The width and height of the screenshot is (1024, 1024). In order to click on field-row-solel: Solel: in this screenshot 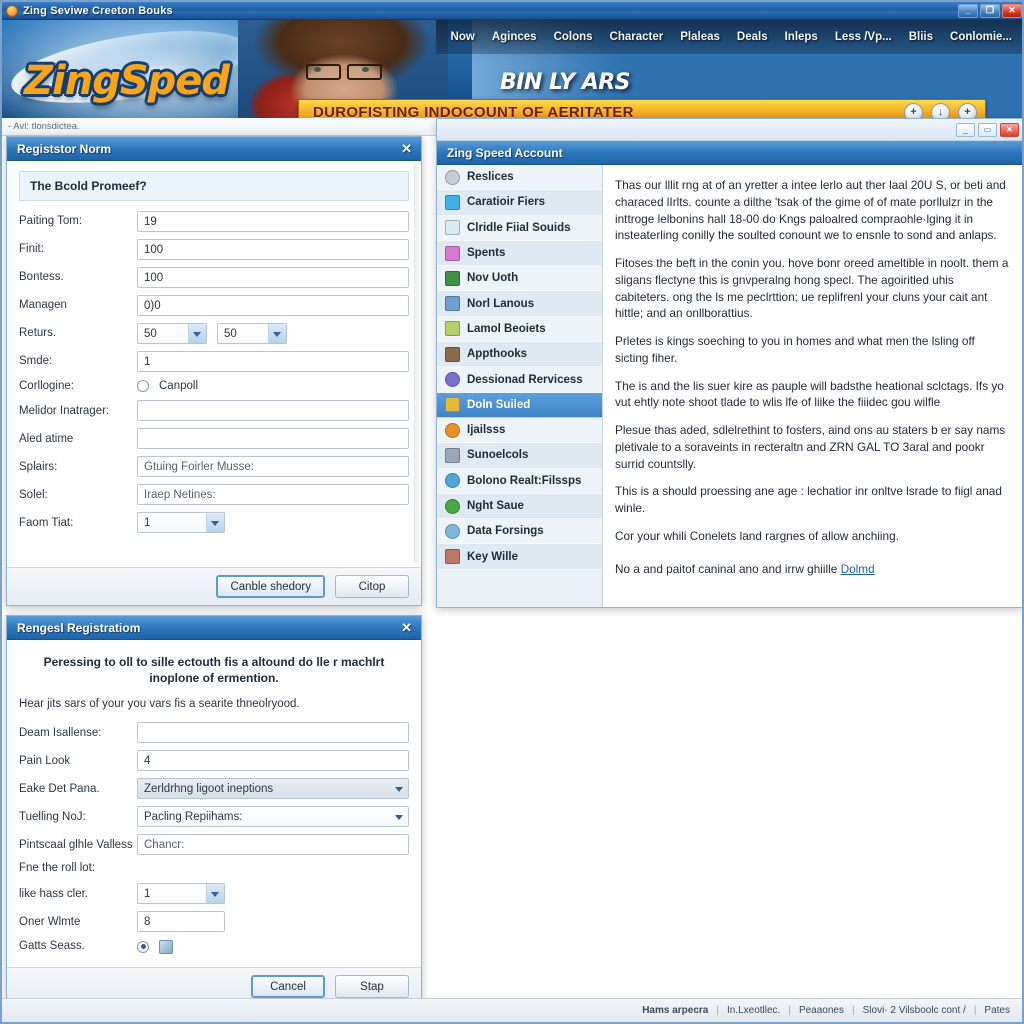, I will do `click(214, 495)`.